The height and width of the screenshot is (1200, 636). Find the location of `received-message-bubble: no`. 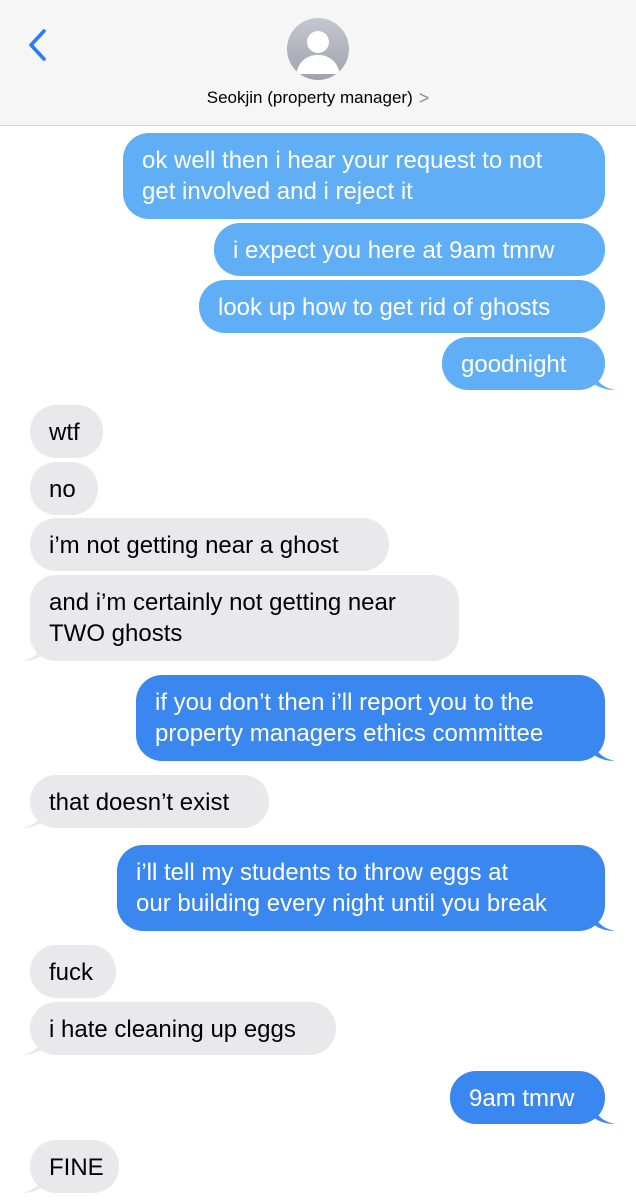

received-message-bubble: no is located at coordinates (64, 488).